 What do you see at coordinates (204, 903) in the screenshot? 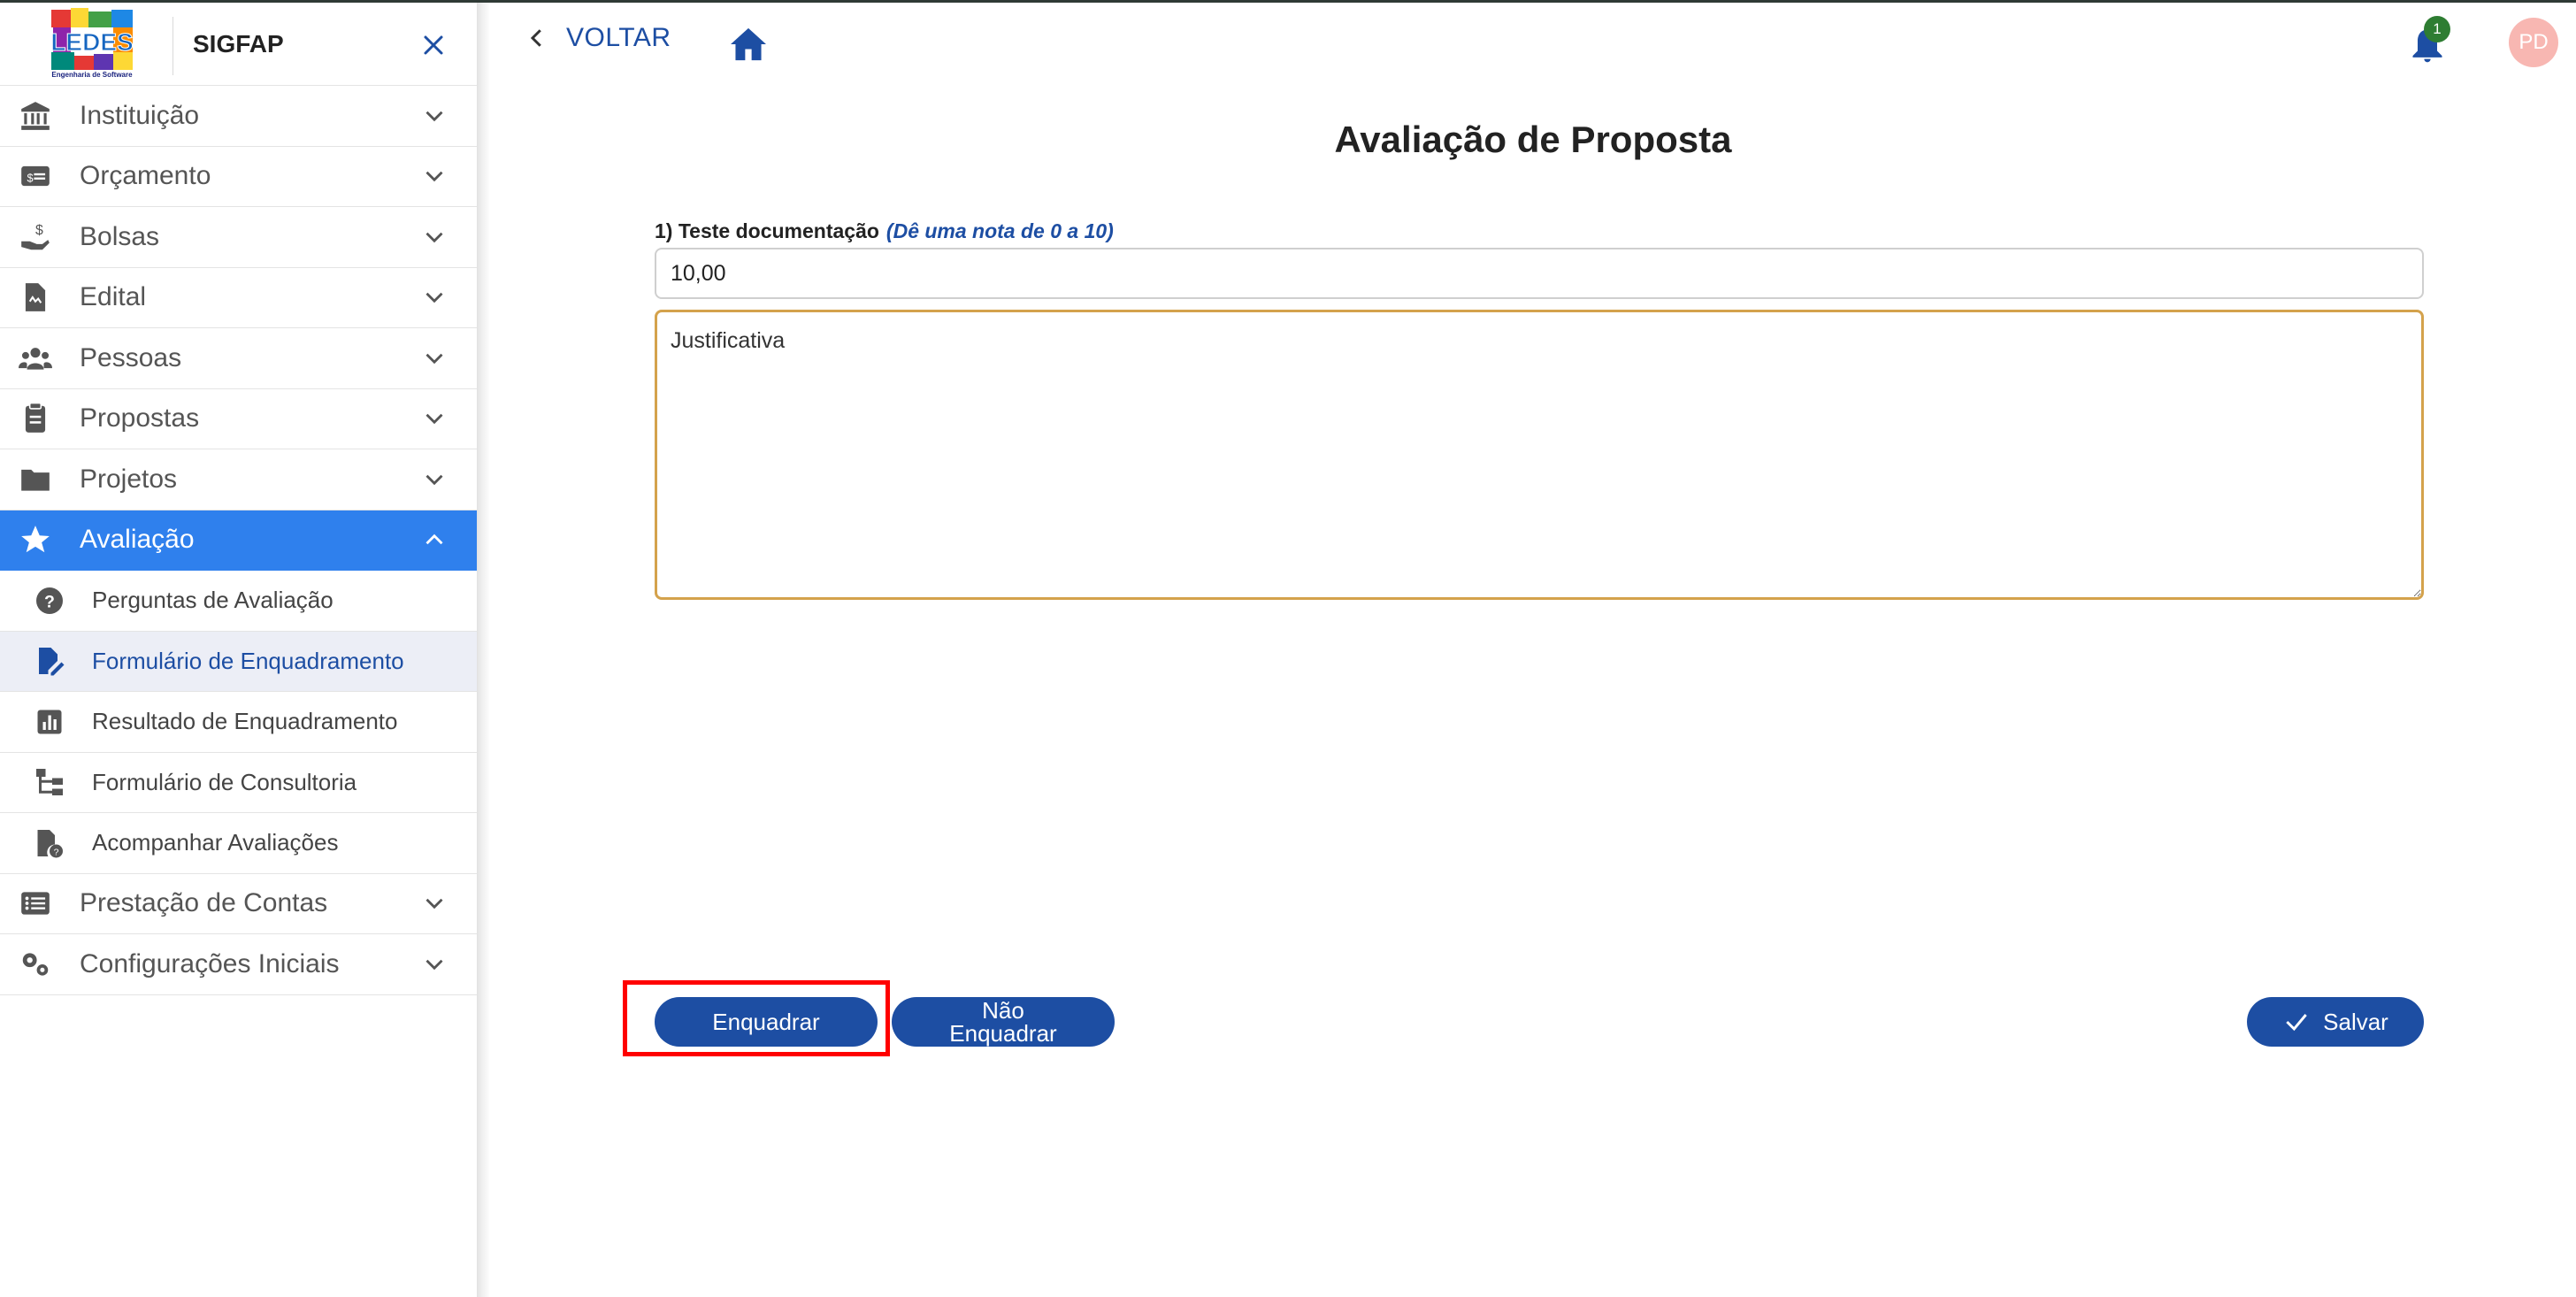
I see `sidebar-item-label: Prestação de Contas` at bounding box center [204, 903].